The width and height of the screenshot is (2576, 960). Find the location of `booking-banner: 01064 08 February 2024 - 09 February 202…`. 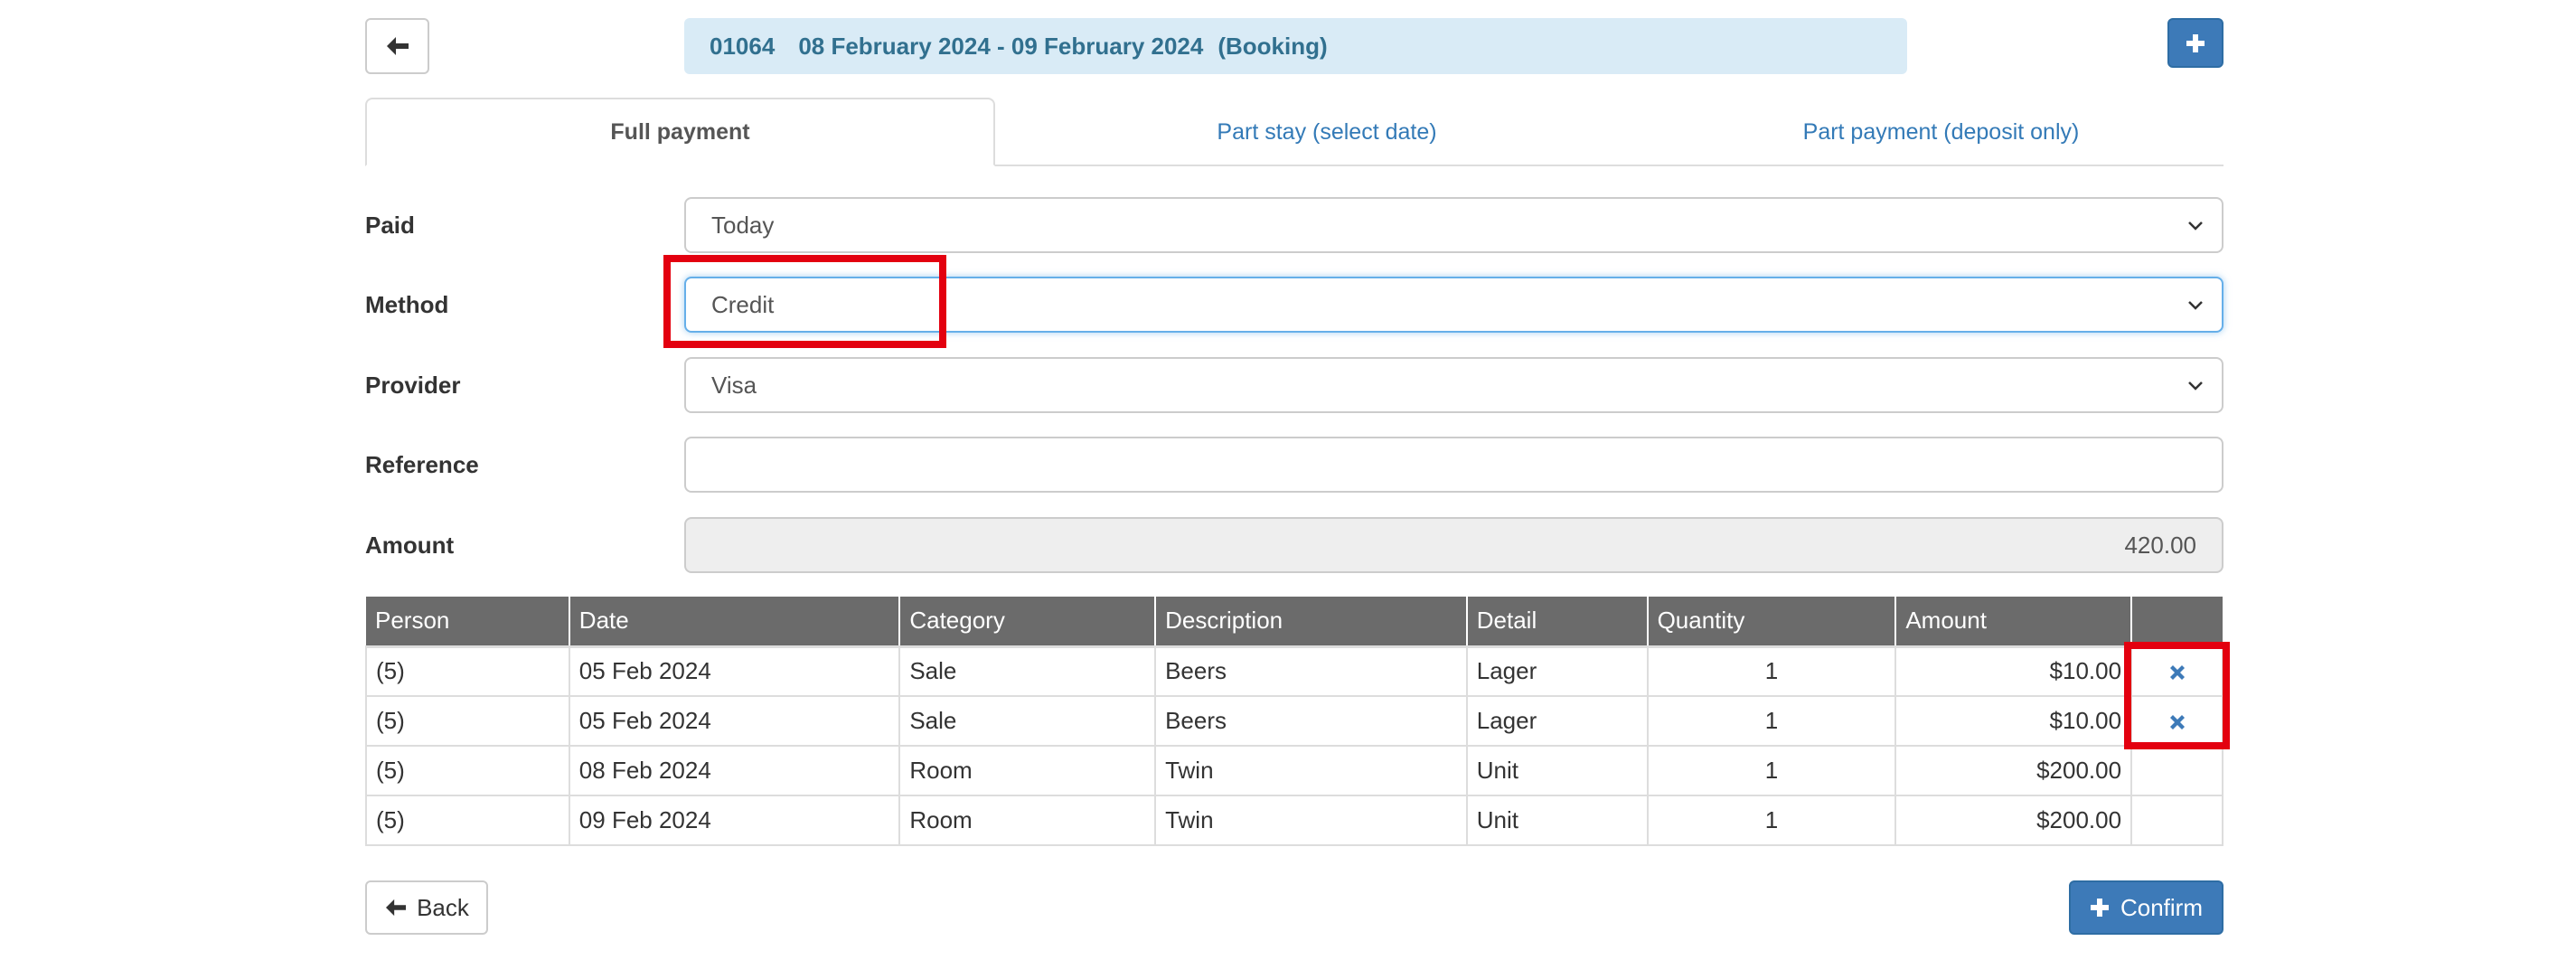

booking-banner: 01064 08 February 2024 - 09 February 202… is located at coordinates (1296, 46).